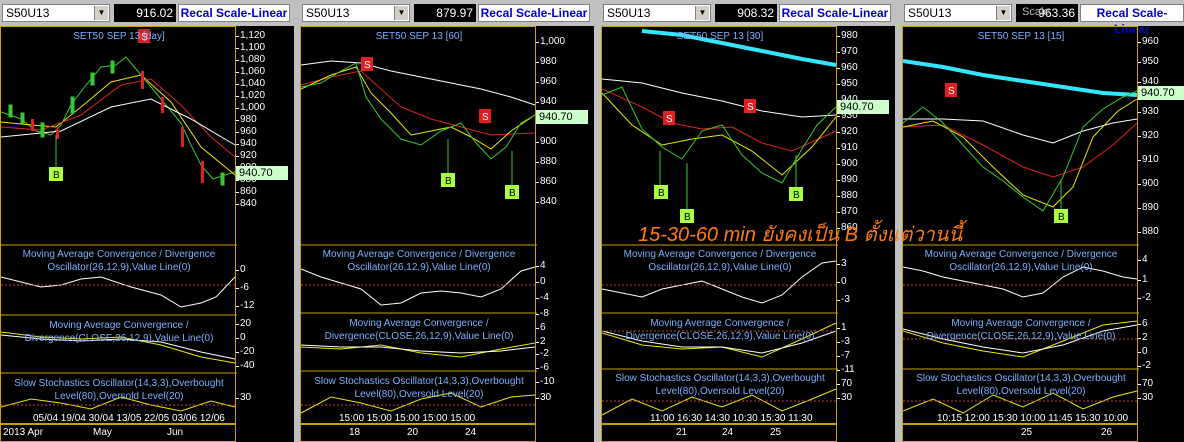 This screenshot has height=442, width=1184. Describe the element at coordinates (847, 51) in the screenshot. I see `y-tick: 970` at that location.